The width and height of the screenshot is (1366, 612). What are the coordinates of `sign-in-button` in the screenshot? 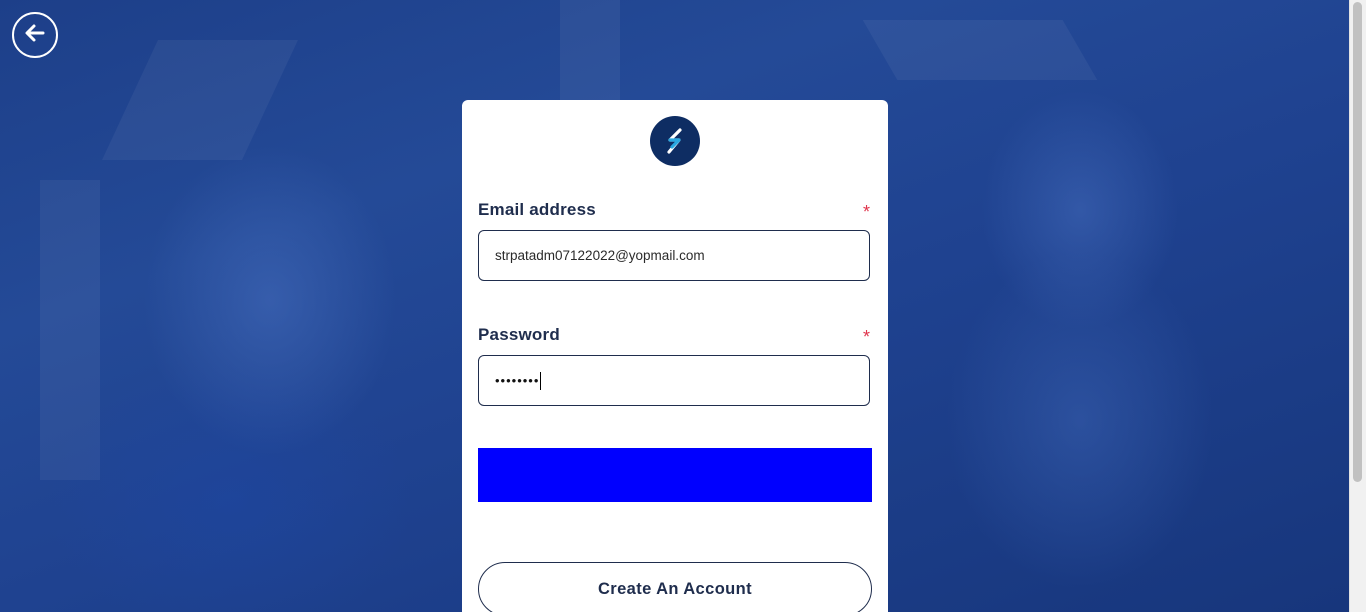 It's located at (675, 475).